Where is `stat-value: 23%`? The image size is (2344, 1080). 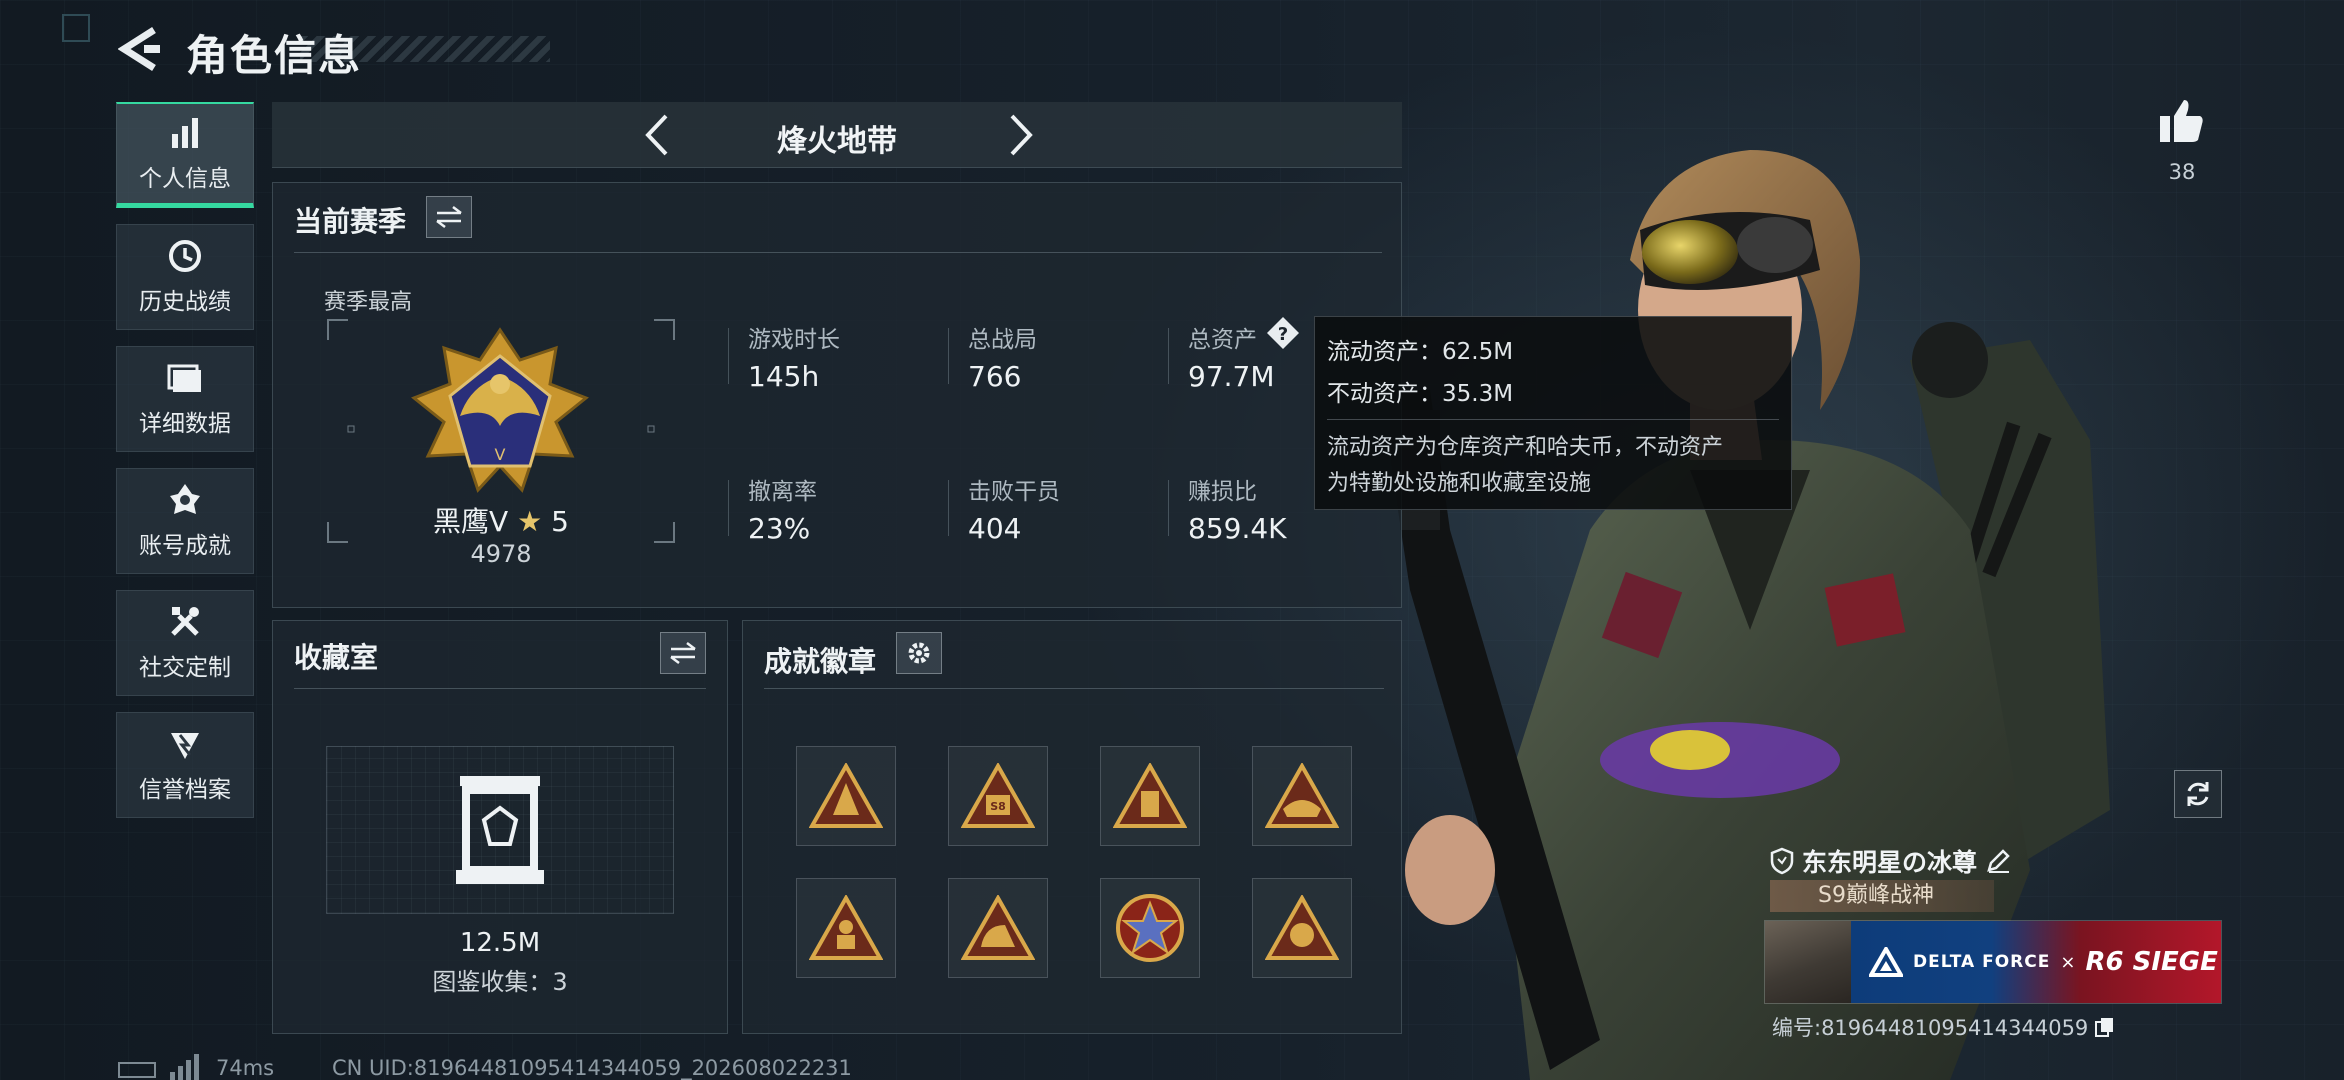 stat-value: 23% is located at coordinates (779, 528).